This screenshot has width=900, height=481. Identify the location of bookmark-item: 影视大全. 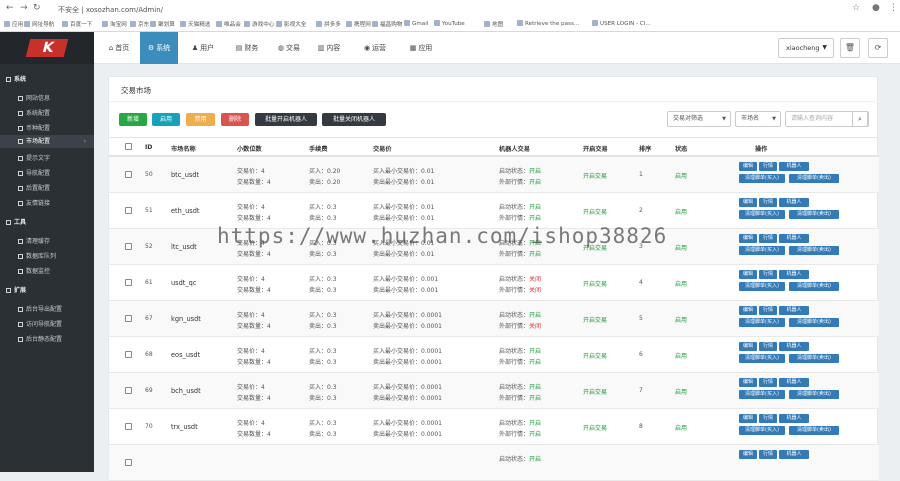
(291, 24).